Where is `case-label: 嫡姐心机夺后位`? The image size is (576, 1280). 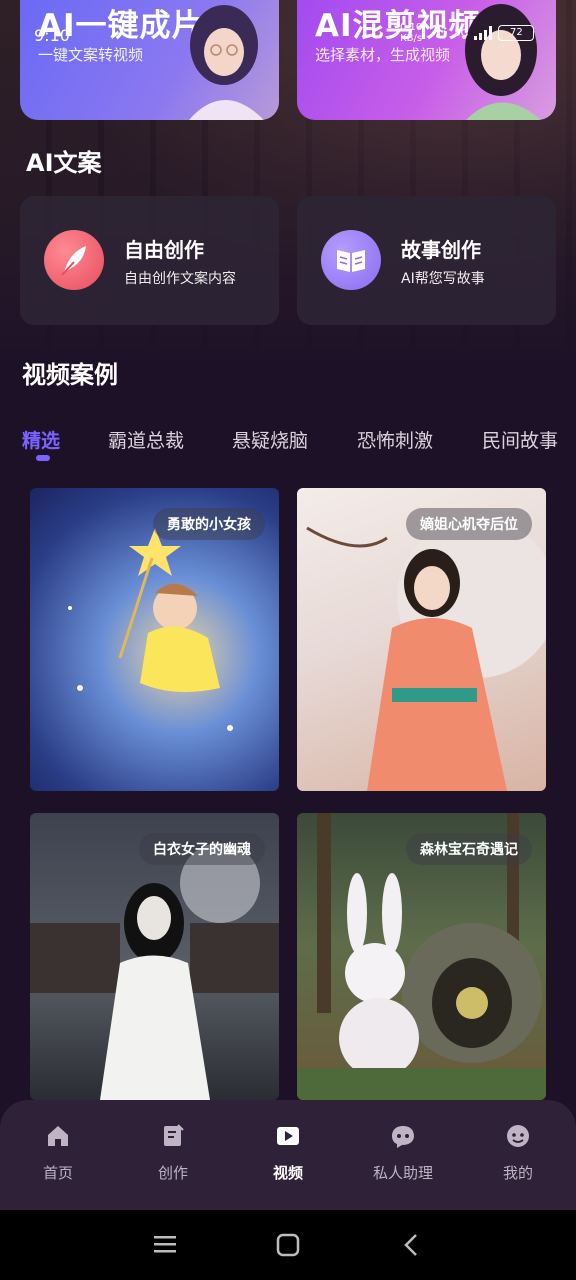
case-label: 嫡姐心机夺后位 is located at coordinates (469, 524).